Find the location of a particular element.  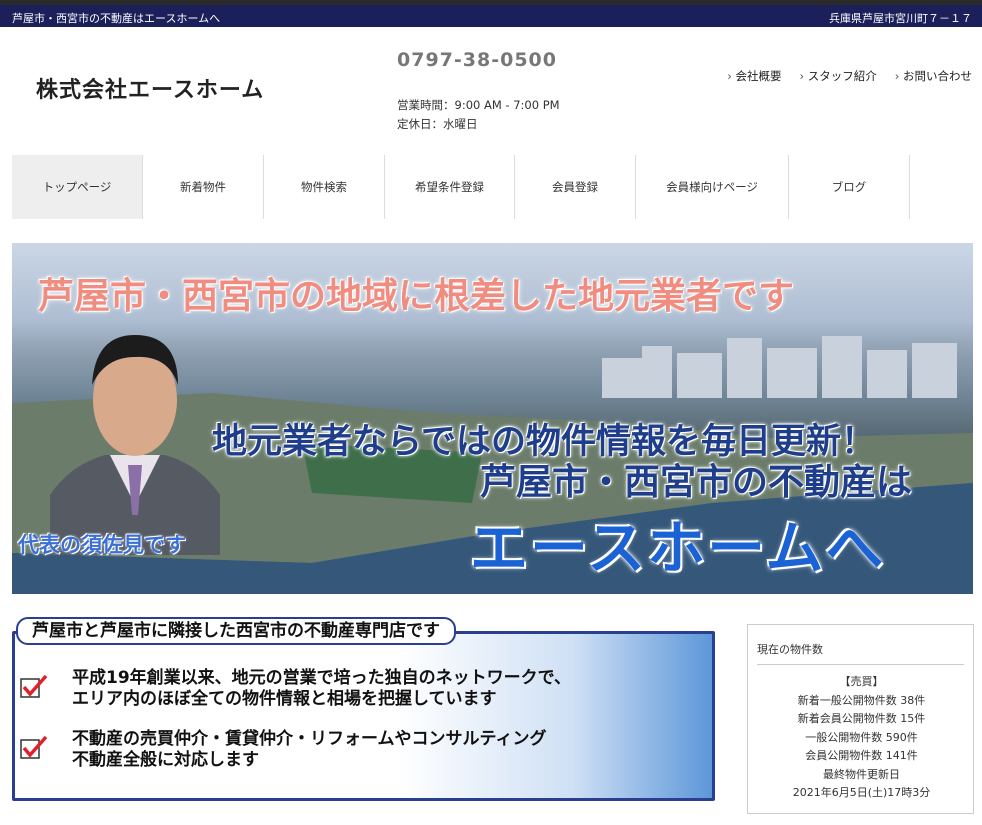

nav-top-page: トップページ is located at coordinates (77, 187).